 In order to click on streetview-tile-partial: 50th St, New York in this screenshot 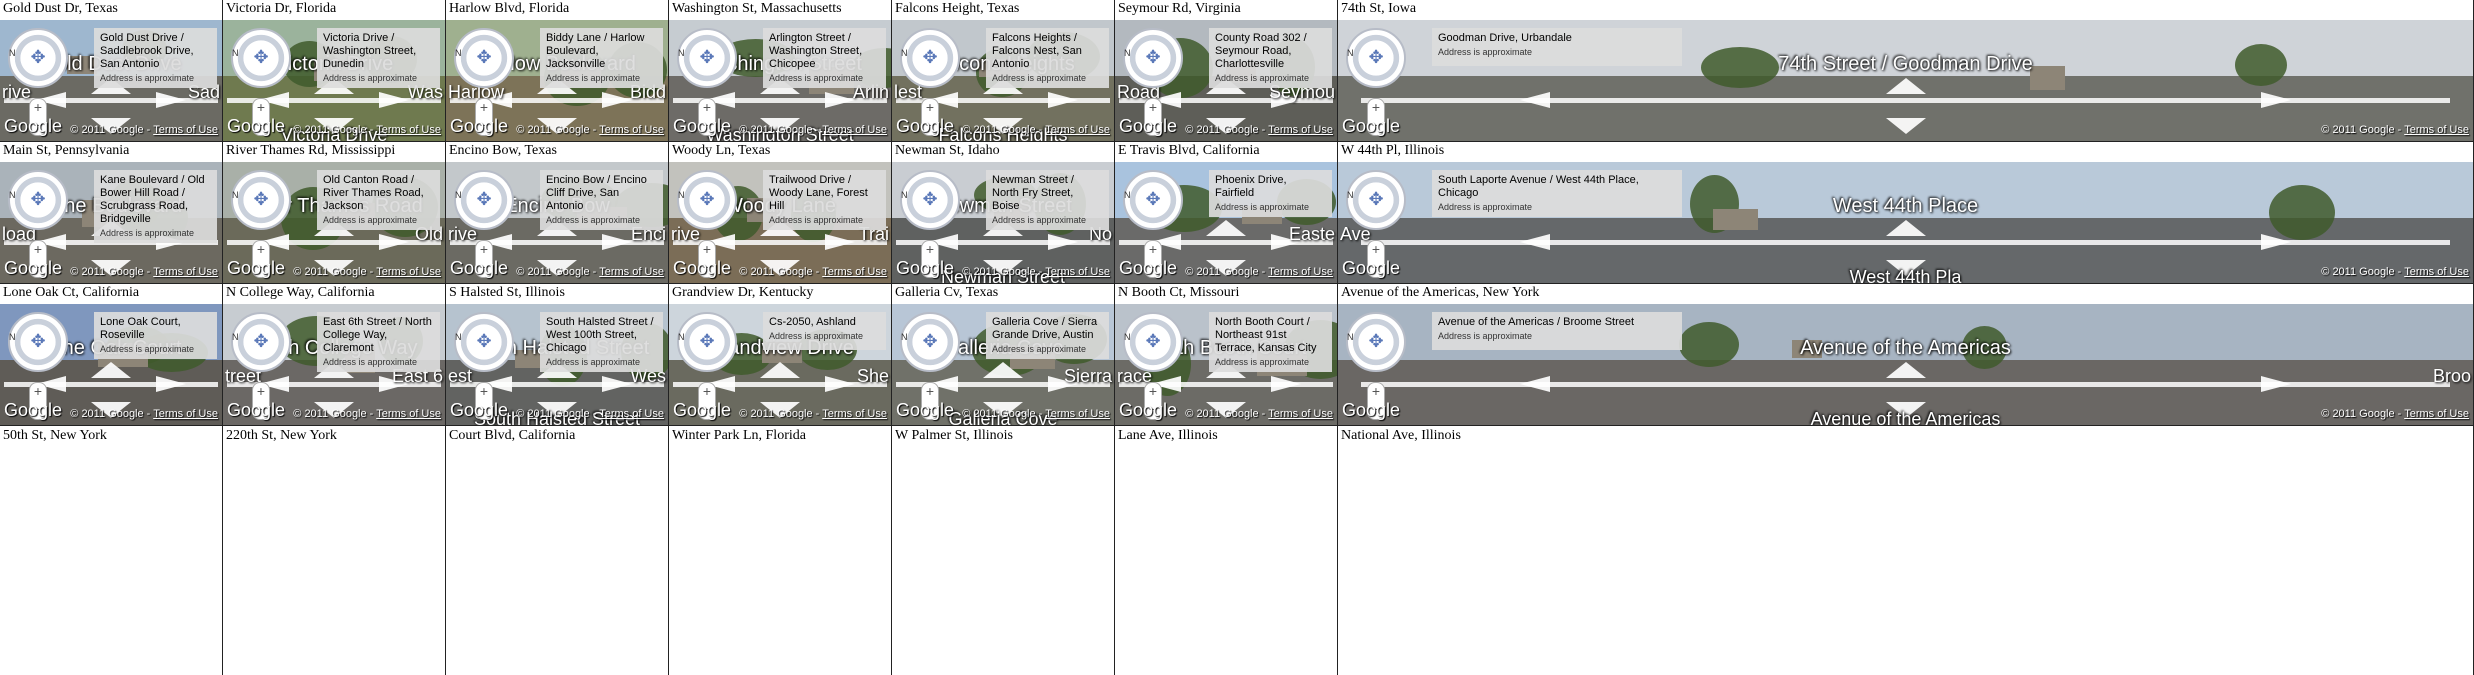, I will do `click(111, 550)`.